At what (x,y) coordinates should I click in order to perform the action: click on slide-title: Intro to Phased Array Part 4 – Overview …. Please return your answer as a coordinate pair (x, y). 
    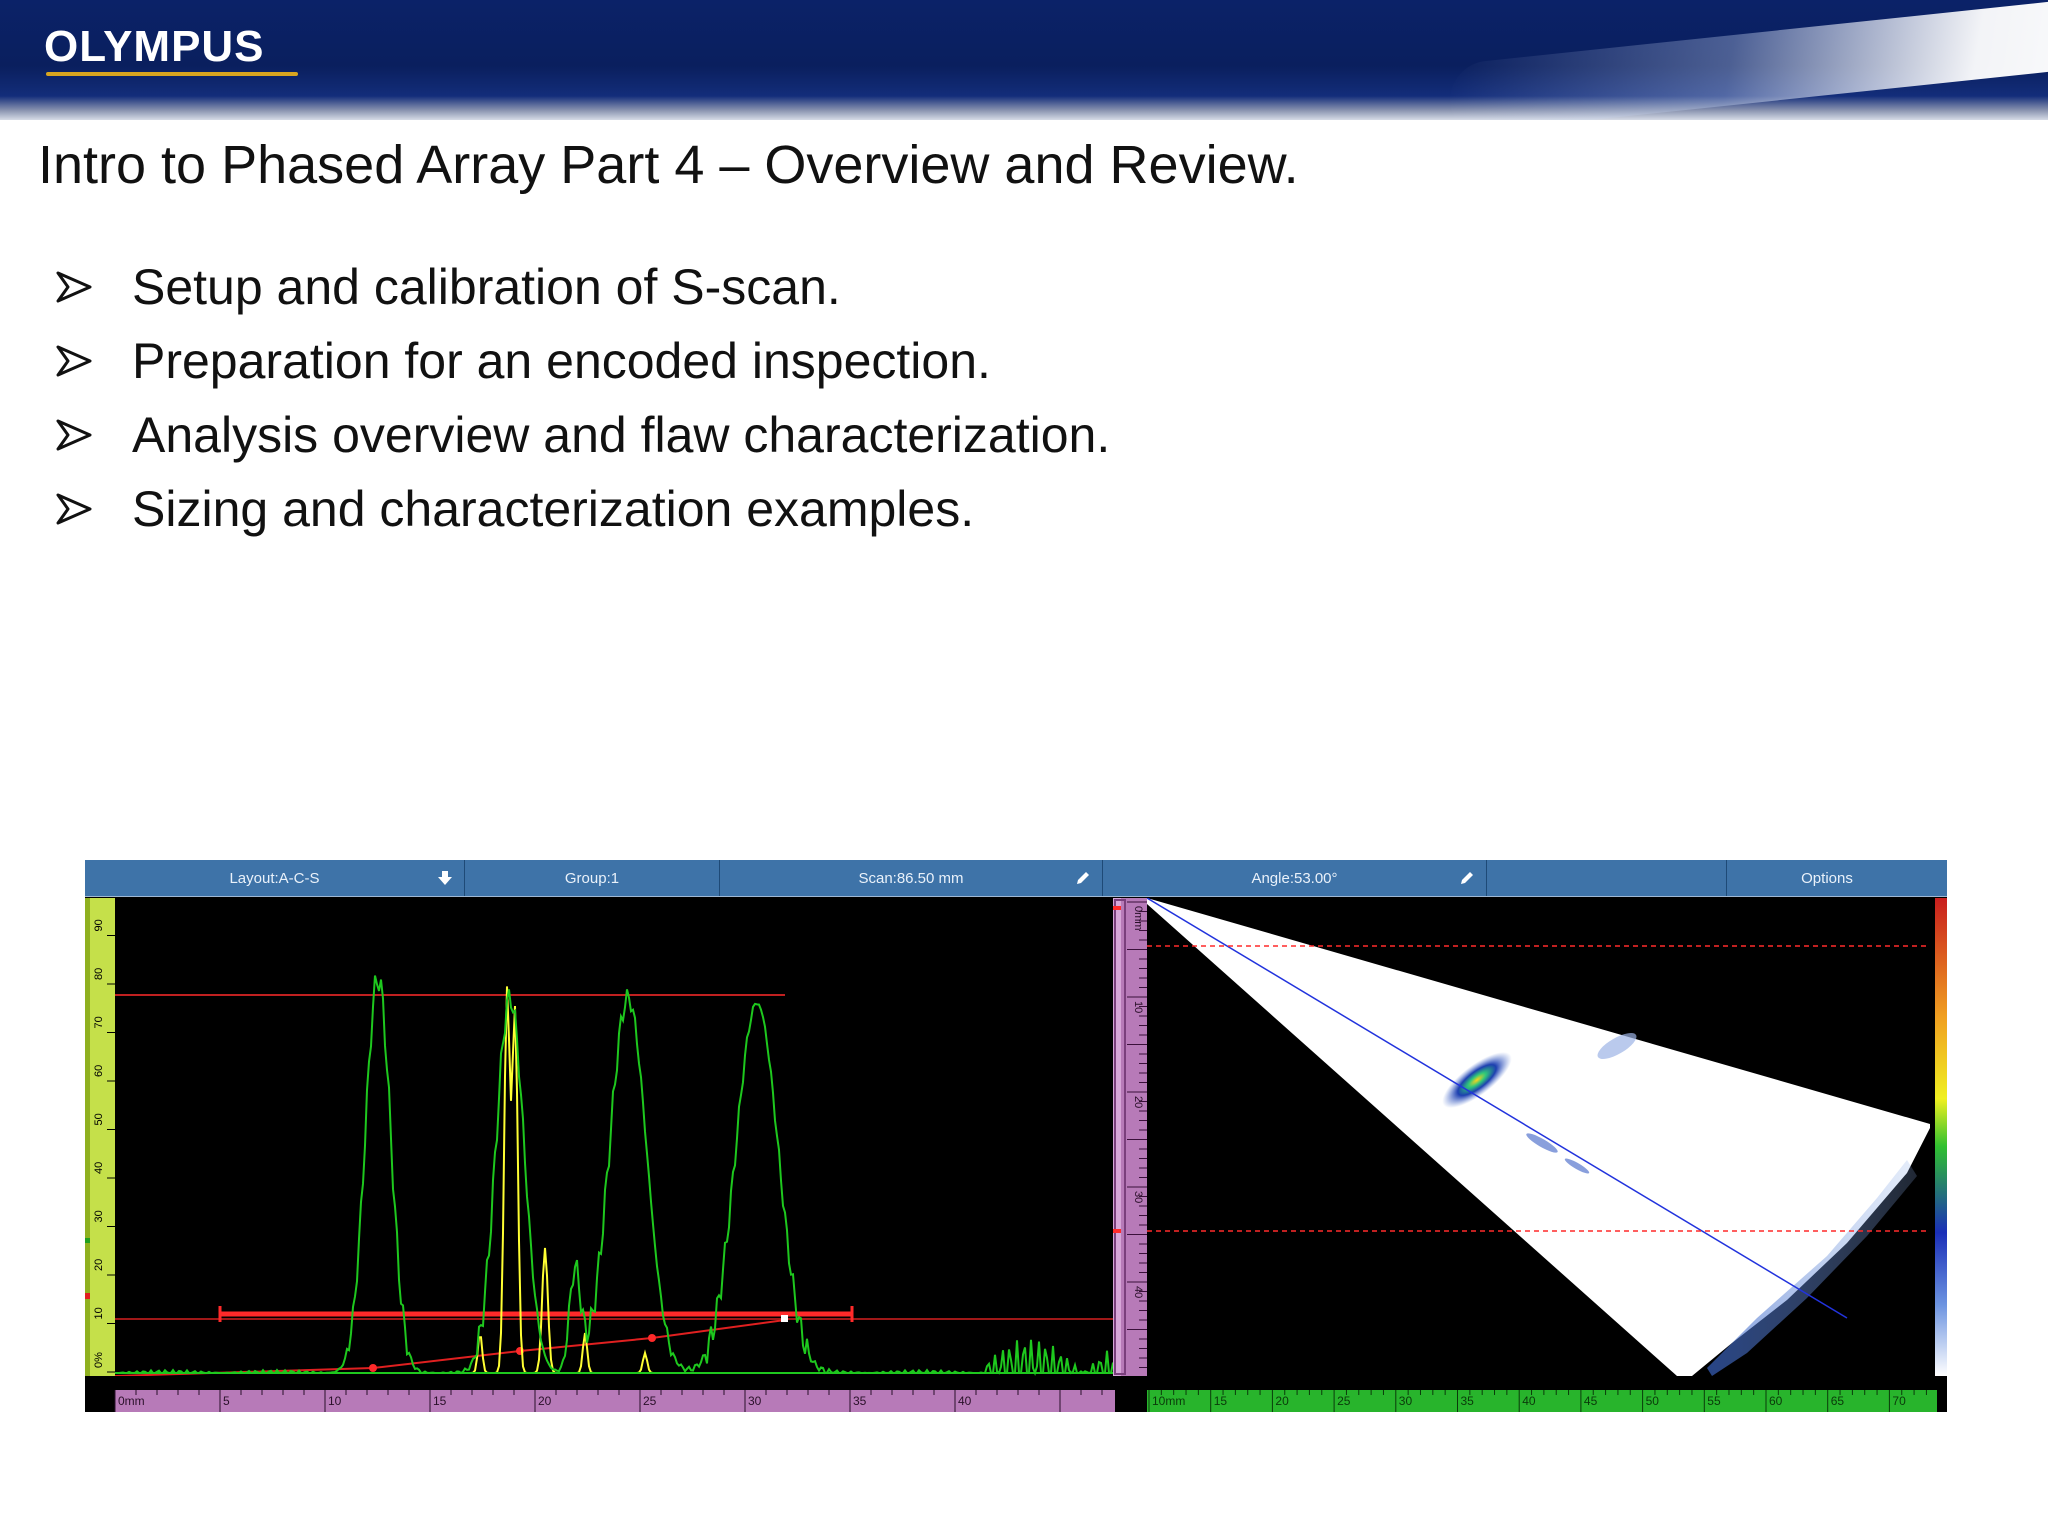
    Looking at the image, I should click on (668, 165).